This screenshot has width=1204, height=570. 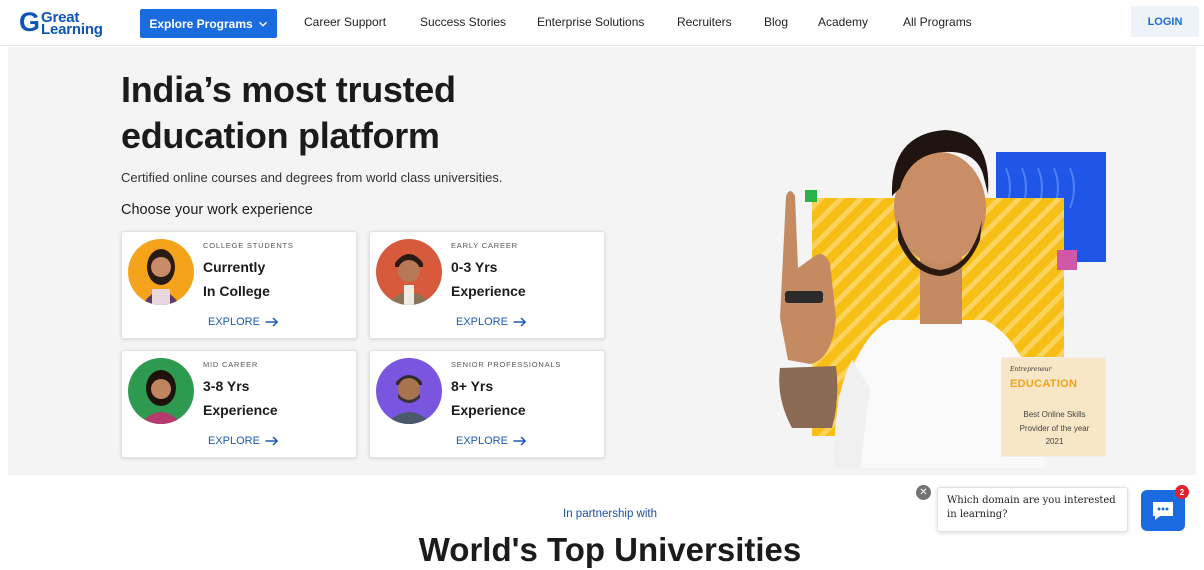 I want to click on choose-experience-label: Choose your work experience, so click(x=217, y=210).